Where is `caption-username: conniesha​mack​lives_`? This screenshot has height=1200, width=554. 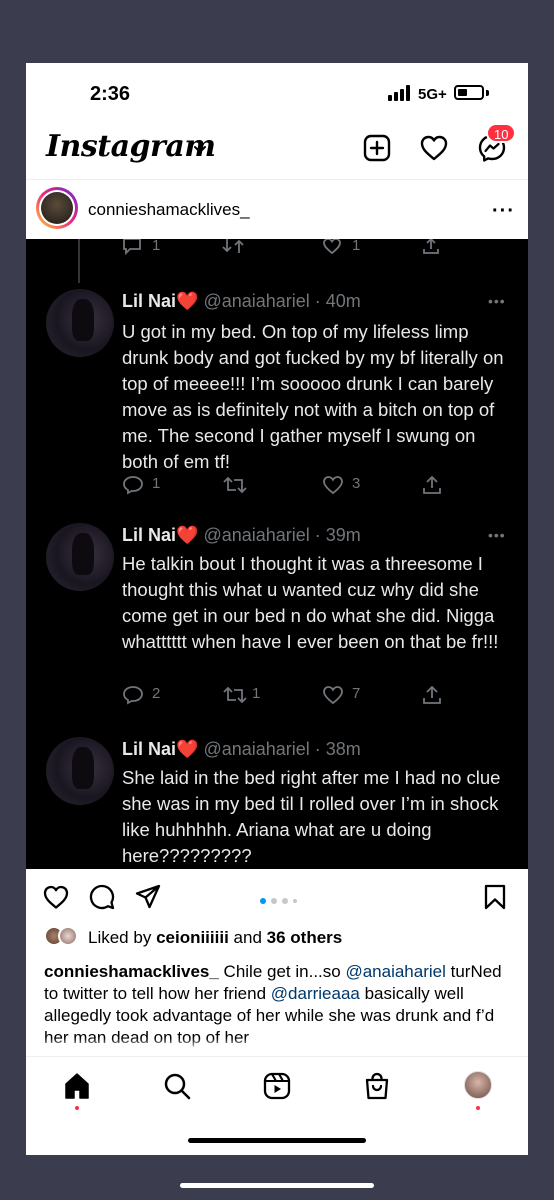
caption-username: conniesha​mack​lives_ is located at coordinates (131, 971).